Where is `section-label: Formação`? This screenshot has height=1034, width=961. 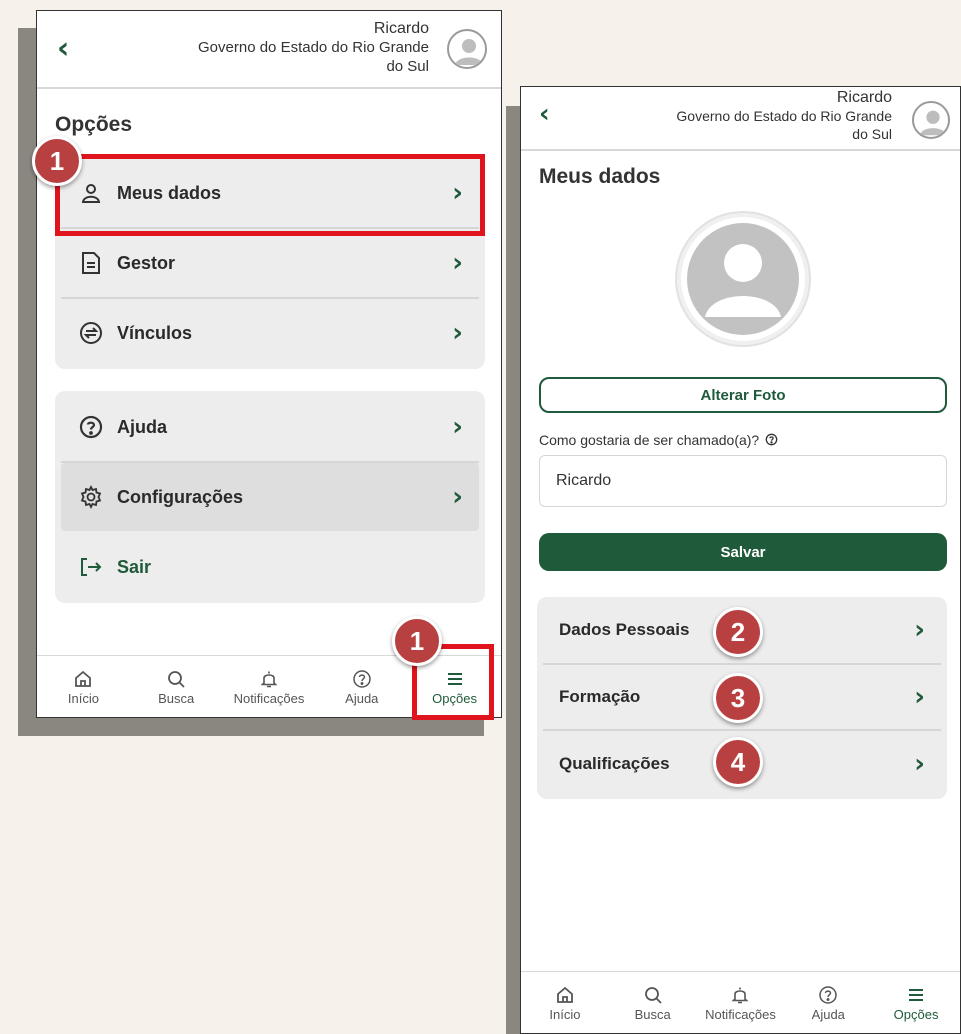 section-label: Formação is located at coordinates (600, 696).